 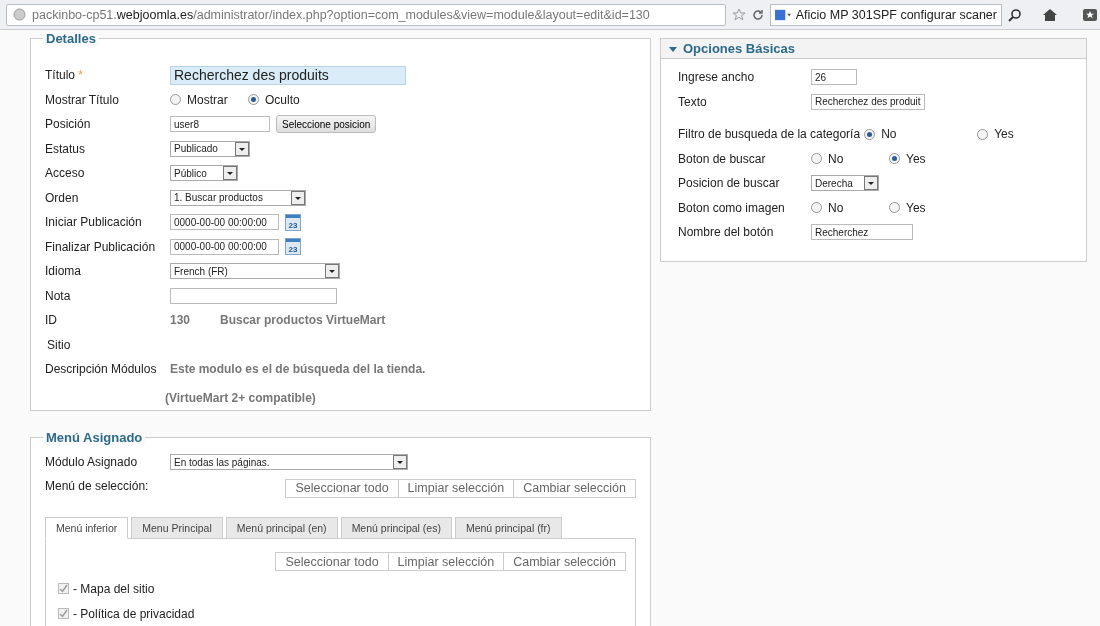 What do you see at coordinates (58, 295) in the screenshot?
I see `field-label: Nota` at bounding box center [58, 295].